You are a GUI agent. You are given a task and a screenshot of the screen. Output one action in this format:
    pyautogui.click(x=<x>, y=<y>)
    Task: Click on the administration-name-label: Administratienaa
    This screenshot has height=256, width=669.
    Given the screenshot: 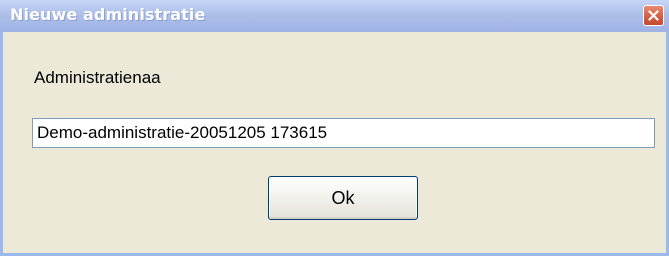 What is the action you would take?
    pyautogui.click(x=97, y=77)
    